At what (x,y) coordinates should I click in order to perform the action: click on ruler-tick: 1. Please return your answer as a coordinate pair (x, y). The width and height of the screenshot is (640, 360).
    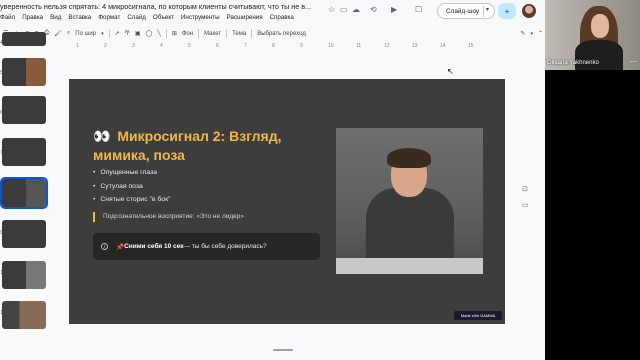
    Looking at the image, I should click on (77, 46).